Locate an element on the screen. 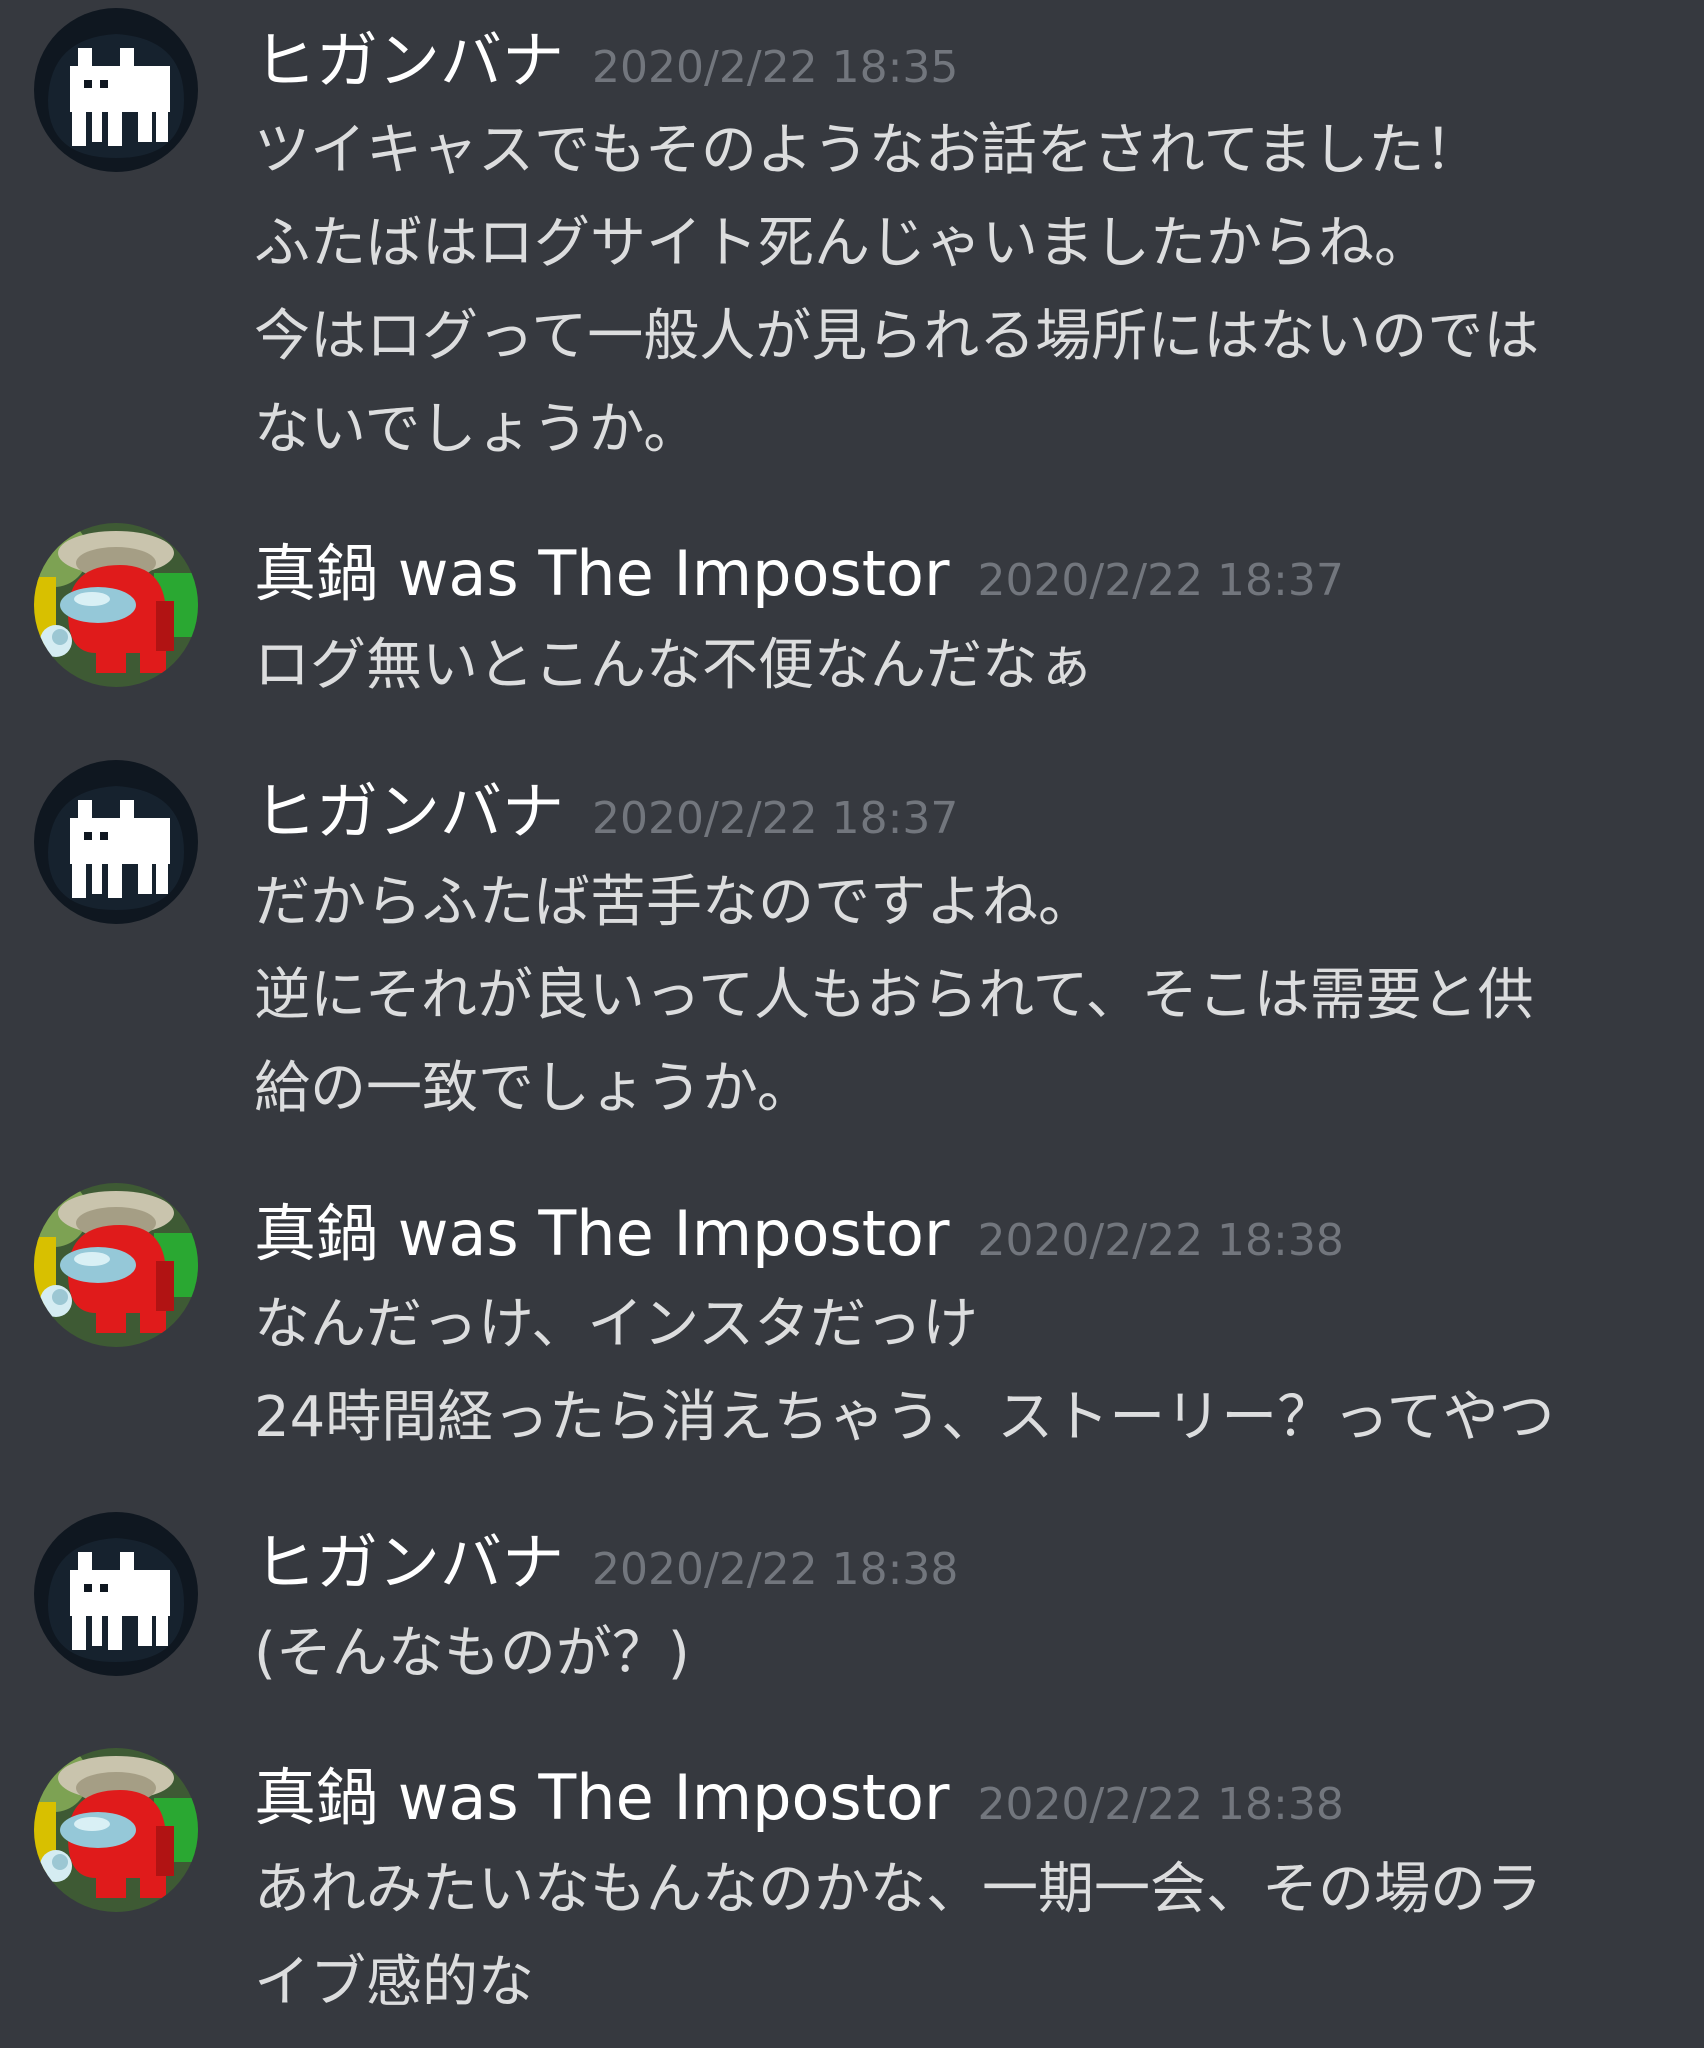  message-header: ヒガンバナ 2020/2/22 18:38 is located at coordinates (606, 1563).